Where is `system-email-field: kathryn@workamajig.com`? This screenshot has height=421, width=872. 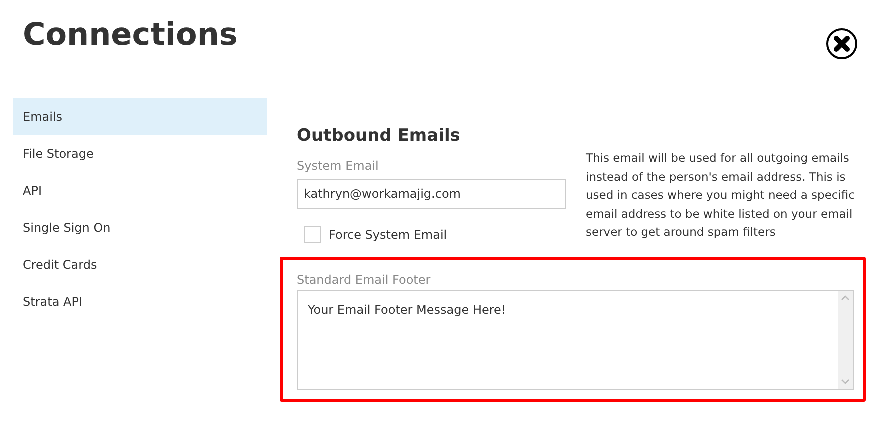
system-email-field: kathryn@workamajig.com is located at coordinates (431, 194).